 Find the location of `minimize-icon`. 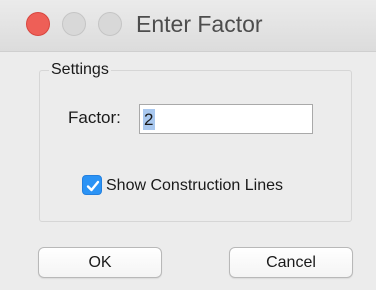

minimize-icon is located at coordinates (74, 24).